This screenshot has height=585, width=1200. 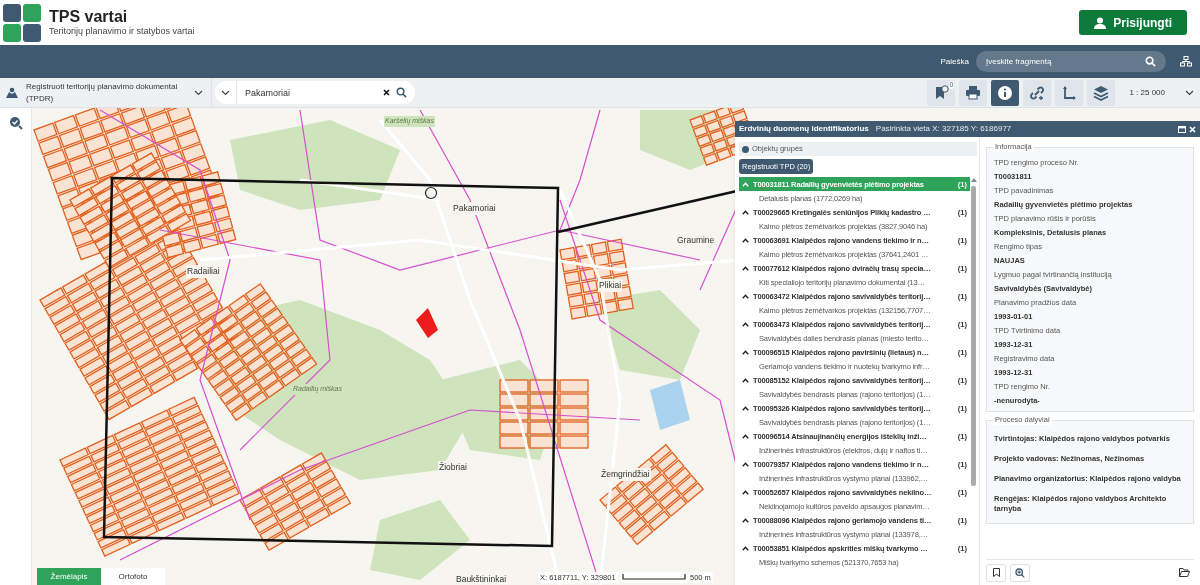 What do you see at coordinates (203, 271) in the screenshot?
I see `place-label: Radailiai` at bounding box center [203, 271].